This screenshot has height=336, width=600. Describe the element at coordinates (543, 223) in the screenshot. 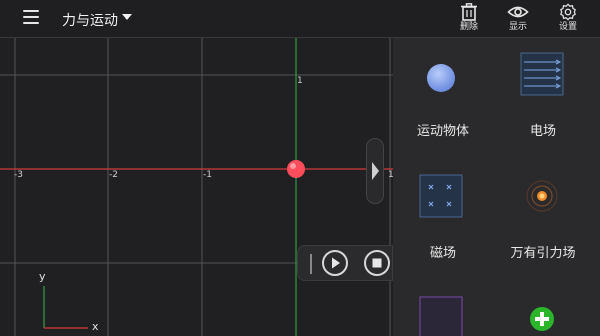

I see `palette-item-gravity-field: 万有引力场` at that location.